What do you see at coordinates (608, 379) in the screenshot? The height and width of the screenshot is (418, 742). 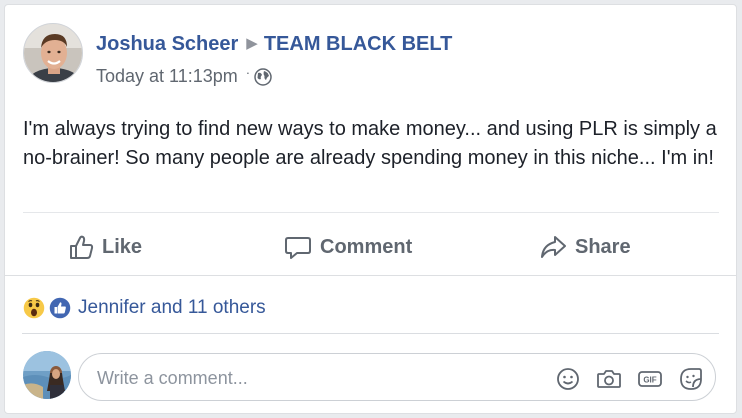 I see `camera-icon` at bounding box center [608, 379].